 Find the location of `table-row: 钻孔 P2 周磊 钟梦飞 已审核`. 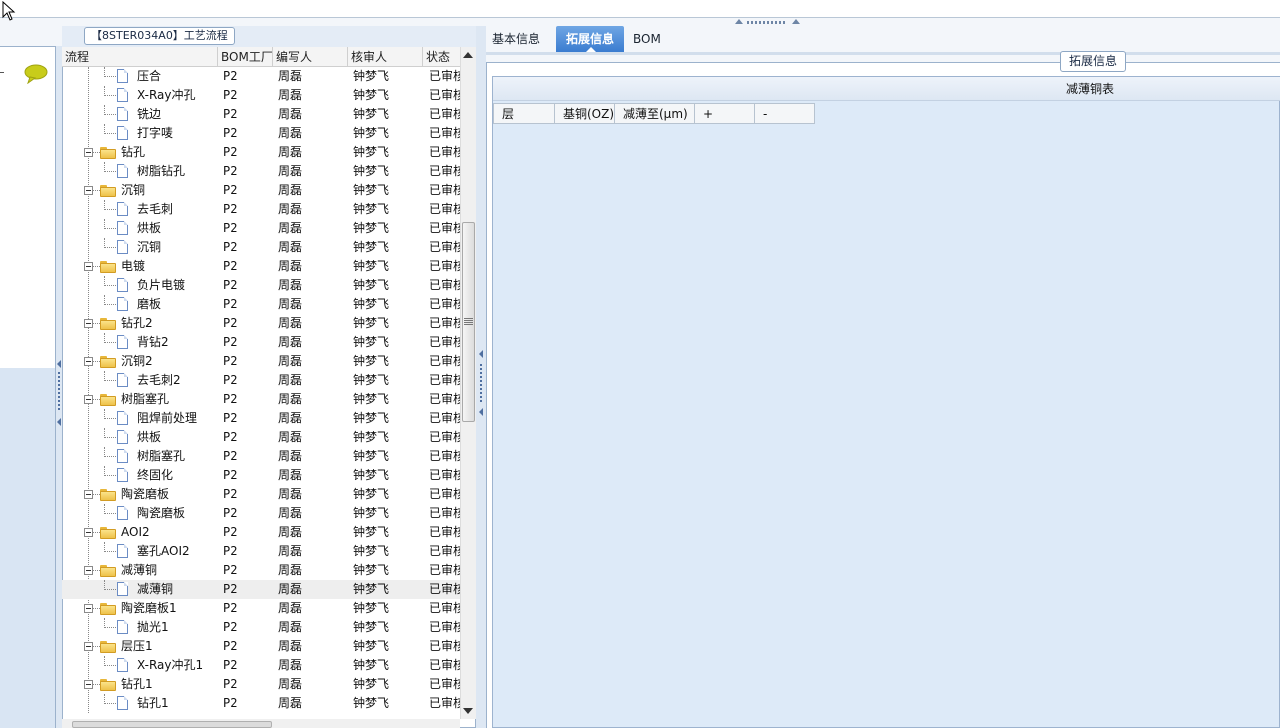

table-row: 钻孔 P2 周磊 钟梦飞 已审核 is located at coordinates (261, 152).